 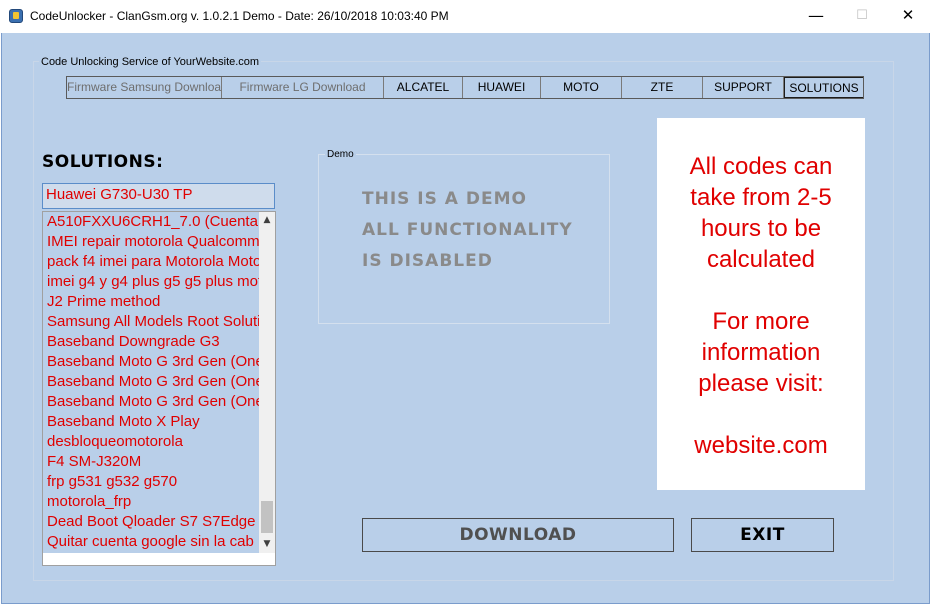 I want to click on list-item: Samsung All Models Root Solution, so click(x=151, y=322).